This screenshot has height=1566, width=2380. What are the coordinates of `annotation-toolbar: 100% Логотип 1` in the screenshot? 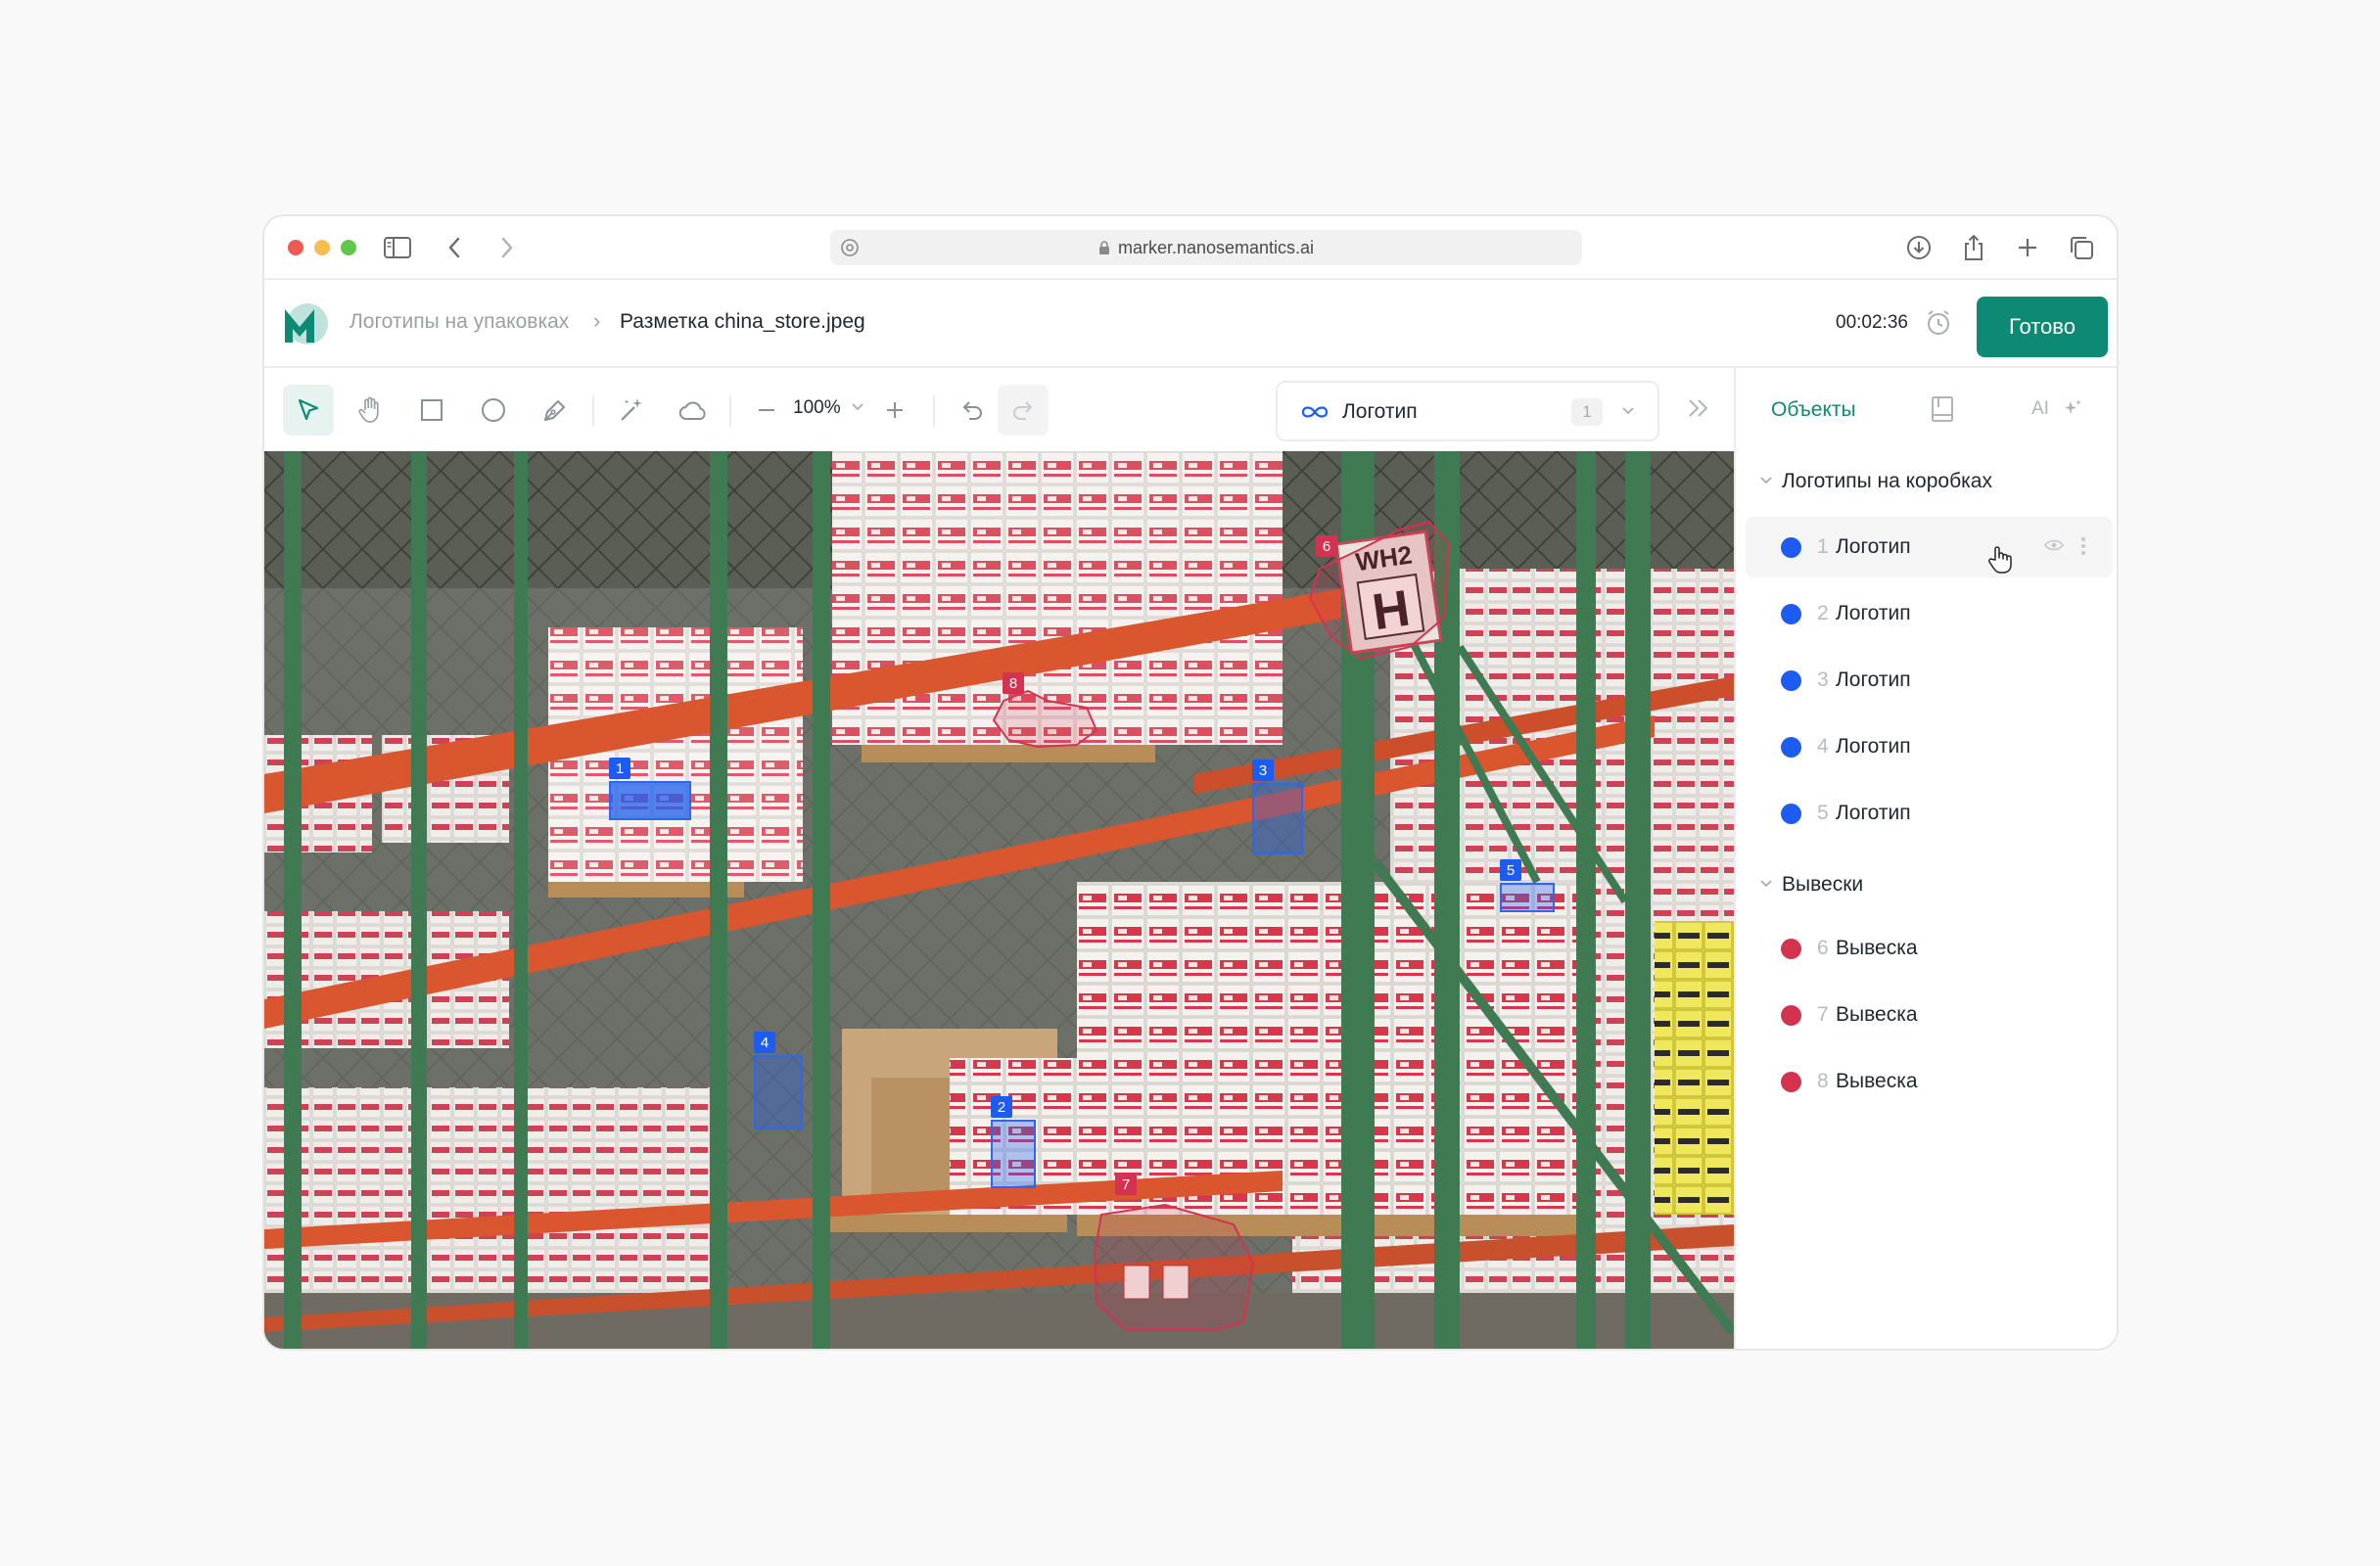 It's located at (999, 409).